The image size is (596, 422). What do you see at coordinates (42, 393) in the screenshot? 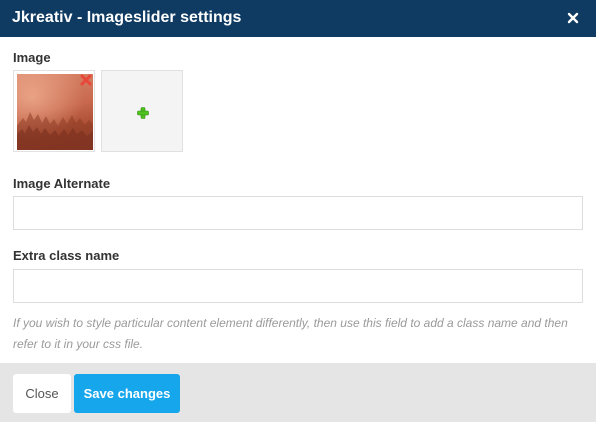
I see `close-button: Close` at bounding box center [42, 393].